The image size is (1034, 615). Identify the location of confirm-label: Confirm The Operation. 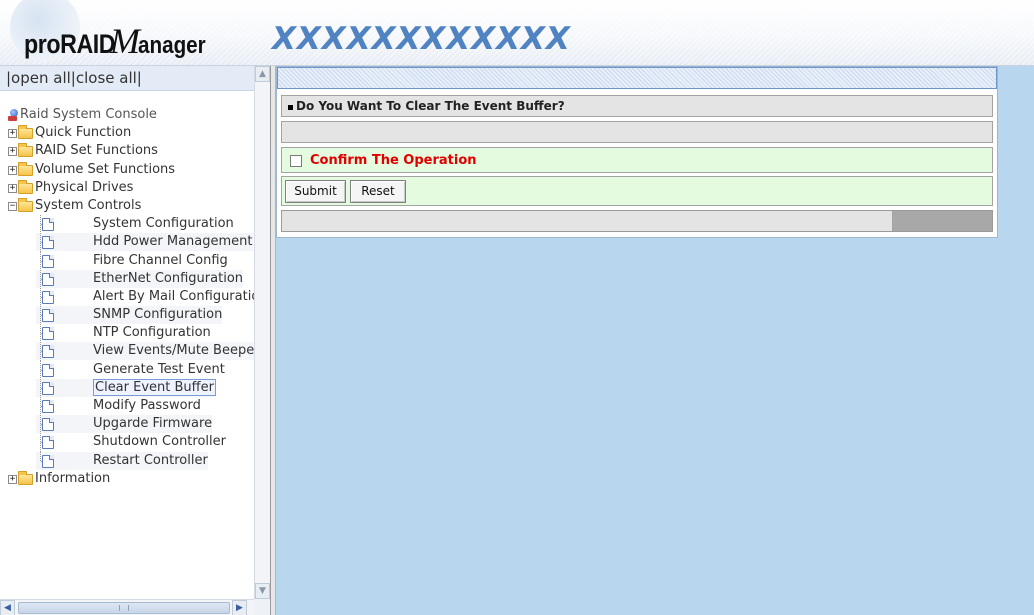
(393, 160).